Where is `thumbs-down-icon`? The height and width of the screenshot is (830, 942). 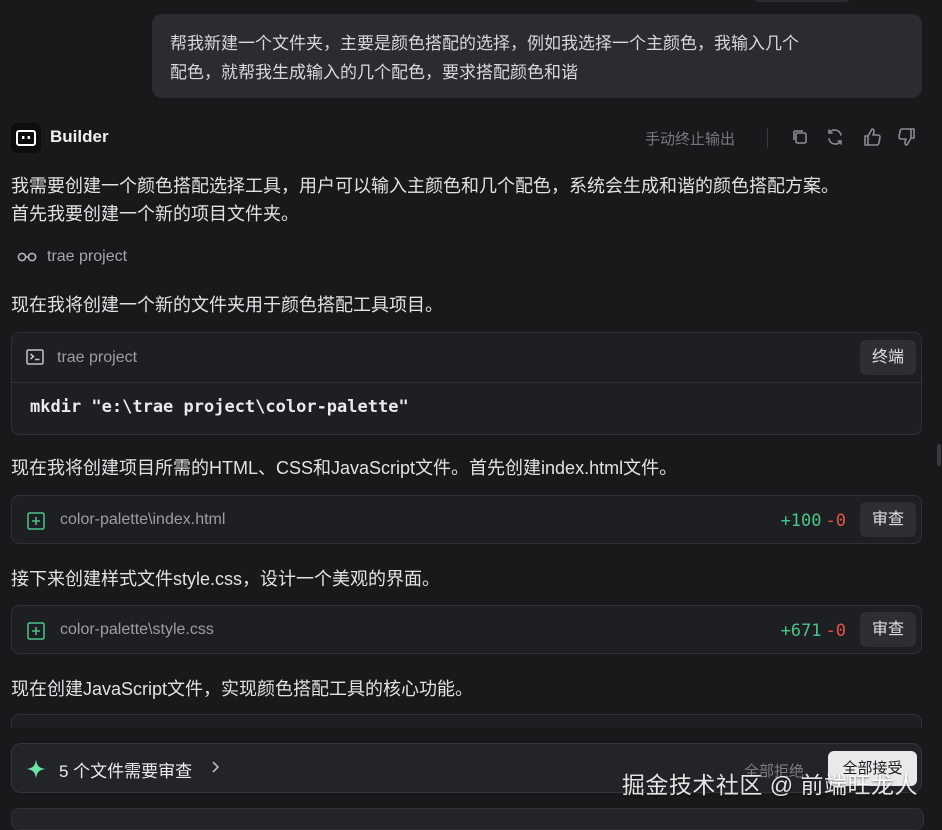
thumbs-down-icon is located at coordinates (907, 137).